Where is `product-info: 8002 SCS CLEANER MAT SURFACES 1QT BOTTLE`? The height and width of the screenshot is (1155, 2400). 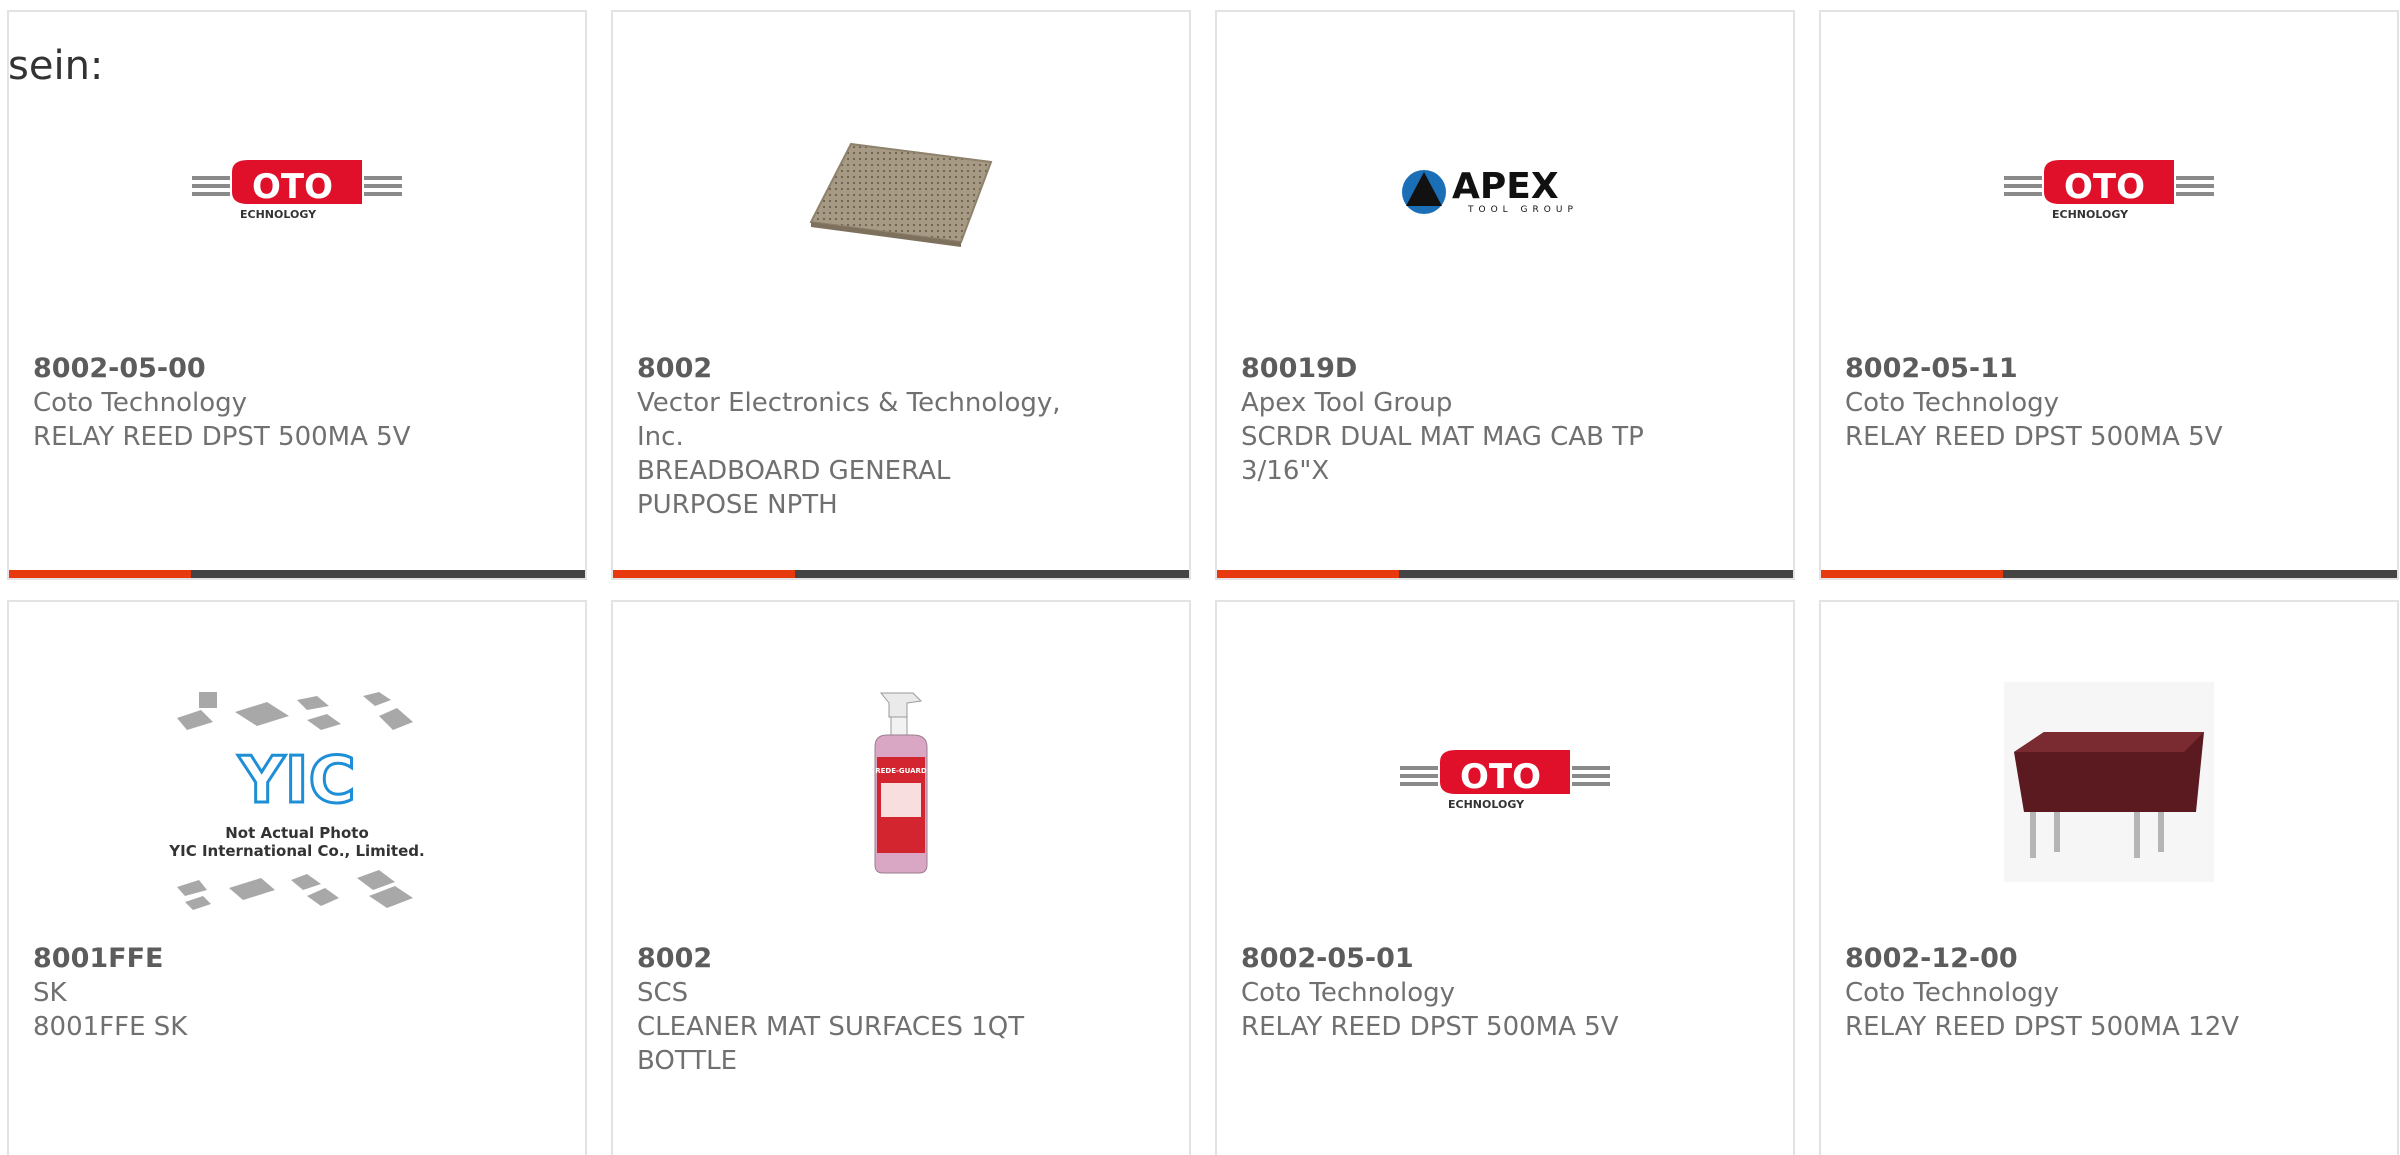
product-info: 8002 SCS CLEANER MAT SURFACES 1QT BOTTLE is located at coordinates (857, 1010).